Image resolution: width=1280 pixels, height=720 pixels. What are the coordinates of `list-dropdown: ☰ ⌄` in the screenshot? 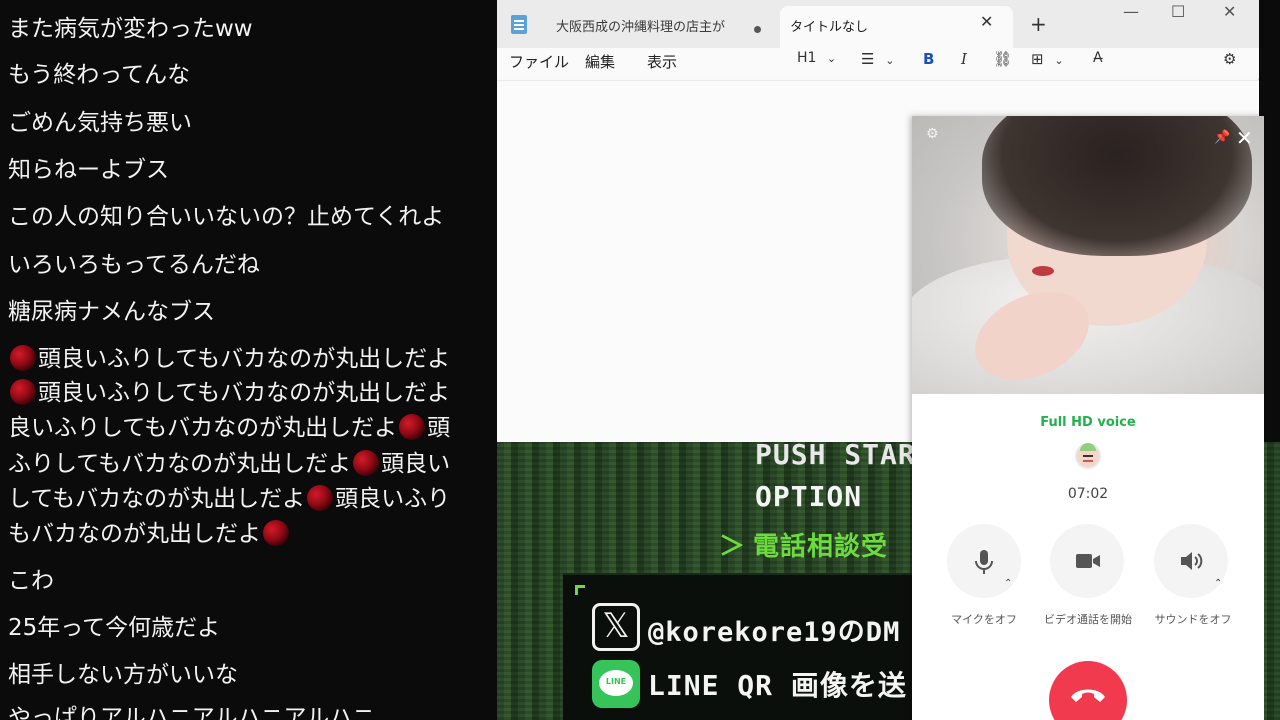 It's located at (877, 59).